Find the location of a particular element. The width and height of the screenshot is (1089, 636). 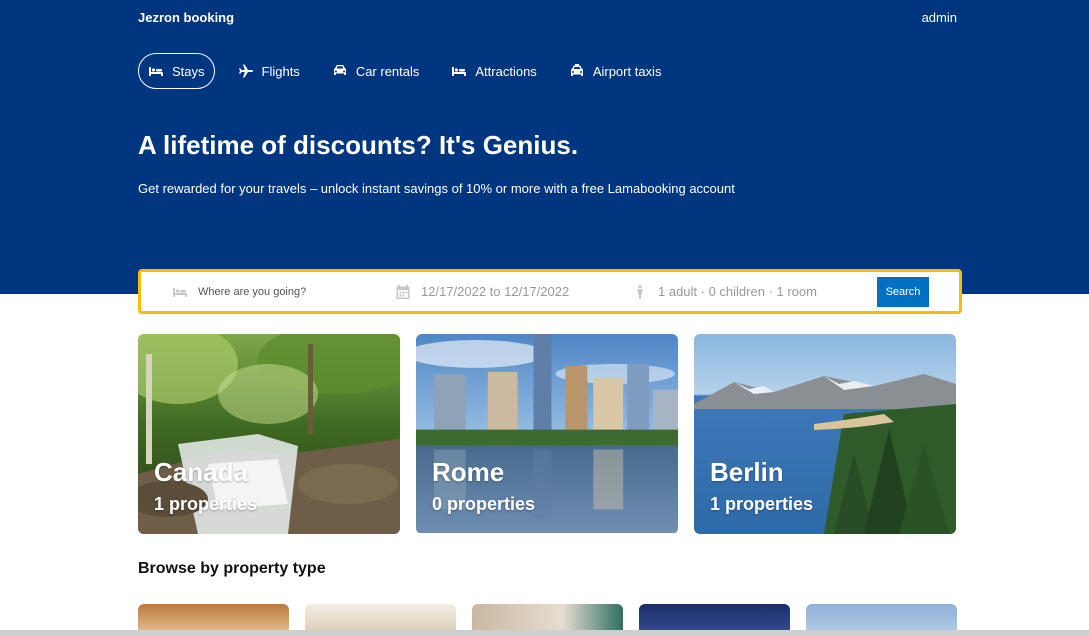

nav-label-attractions: Attractions is located at coordinates (506, 71).